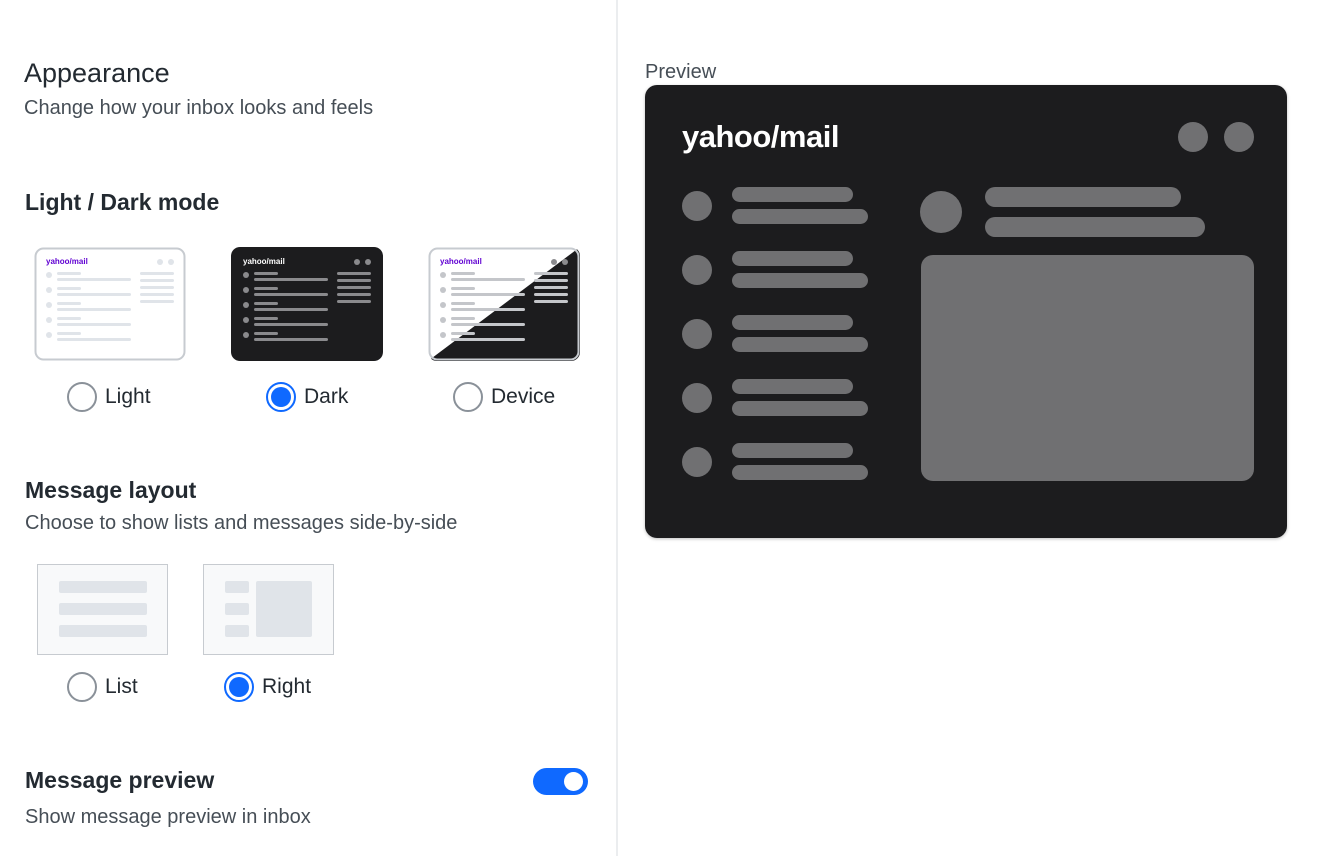  What do you see at coordinates (67, 261) in the screenshot?
I see `mini-logo-light: yahoo/mail` at bounding box center [67, 261].